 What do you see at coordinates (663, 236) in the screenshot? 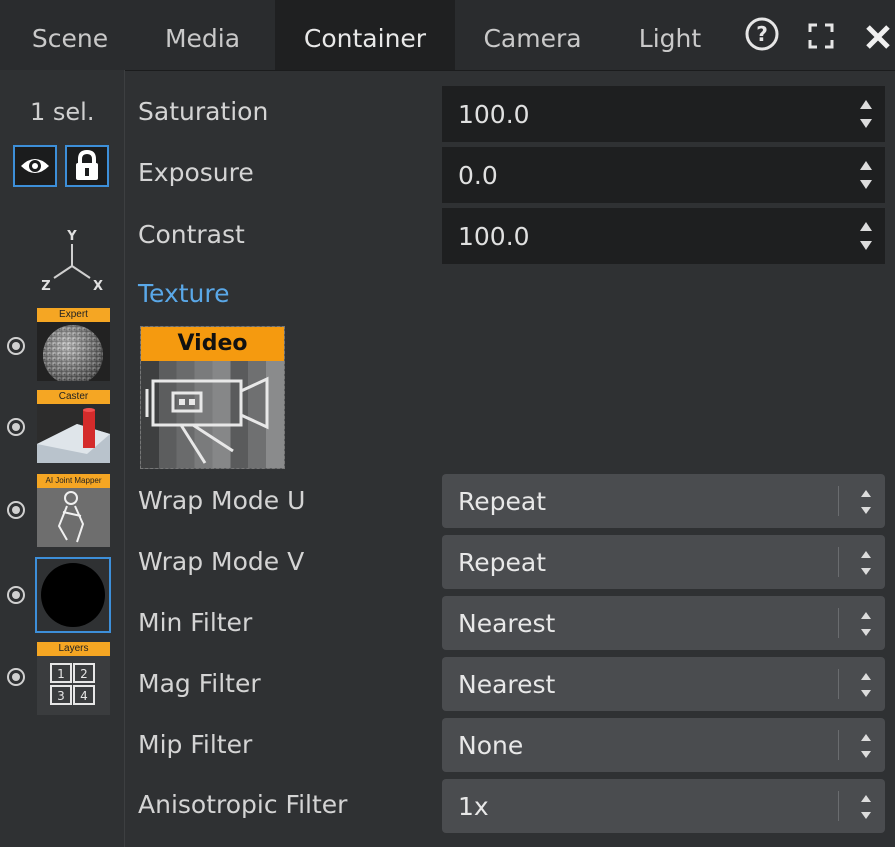
I see `contrast-field: 100.0` at bounding box center [663, 236].